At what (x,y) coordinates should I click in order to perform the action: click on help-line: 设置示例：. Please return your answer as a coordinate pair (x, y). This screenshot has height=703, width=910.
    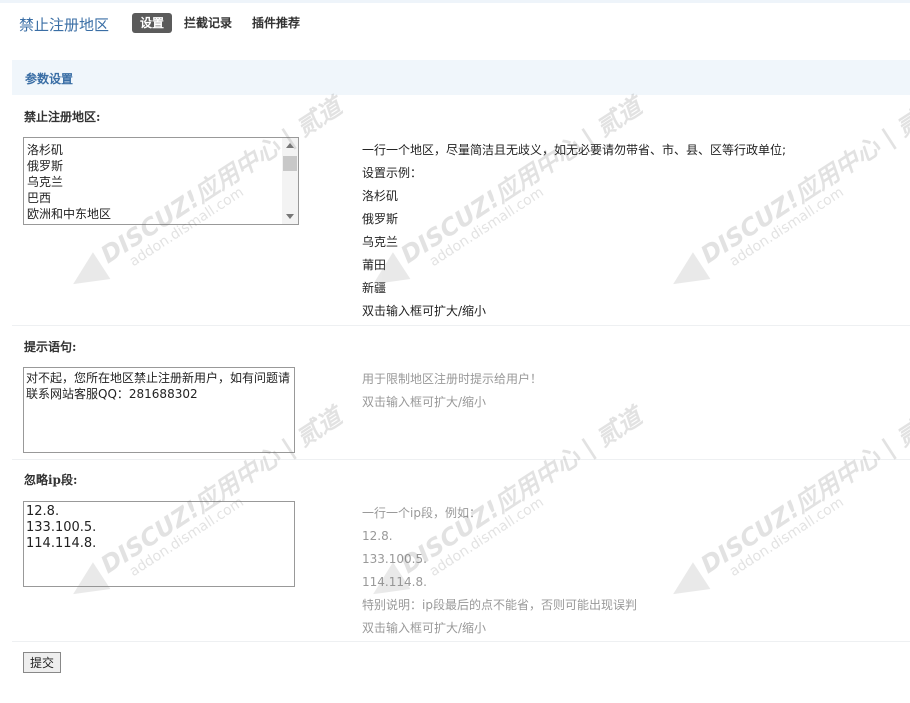
    Looking at the image, I should click on (392, 173).